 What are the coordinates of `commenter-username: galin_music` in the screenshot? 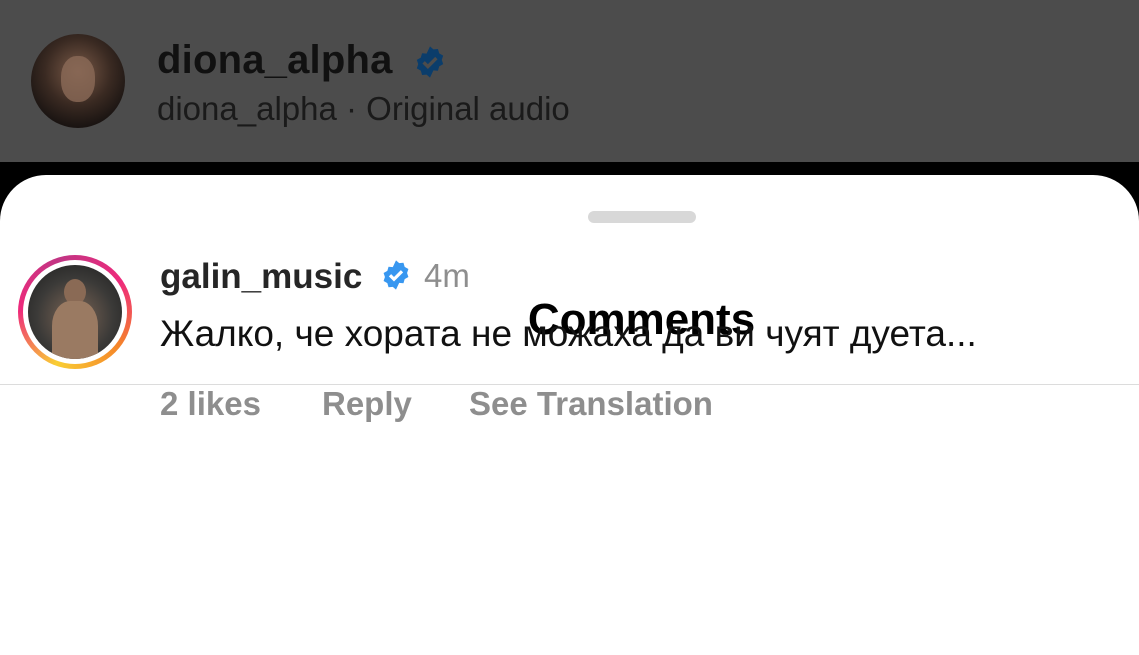 It's located at (261, 277).